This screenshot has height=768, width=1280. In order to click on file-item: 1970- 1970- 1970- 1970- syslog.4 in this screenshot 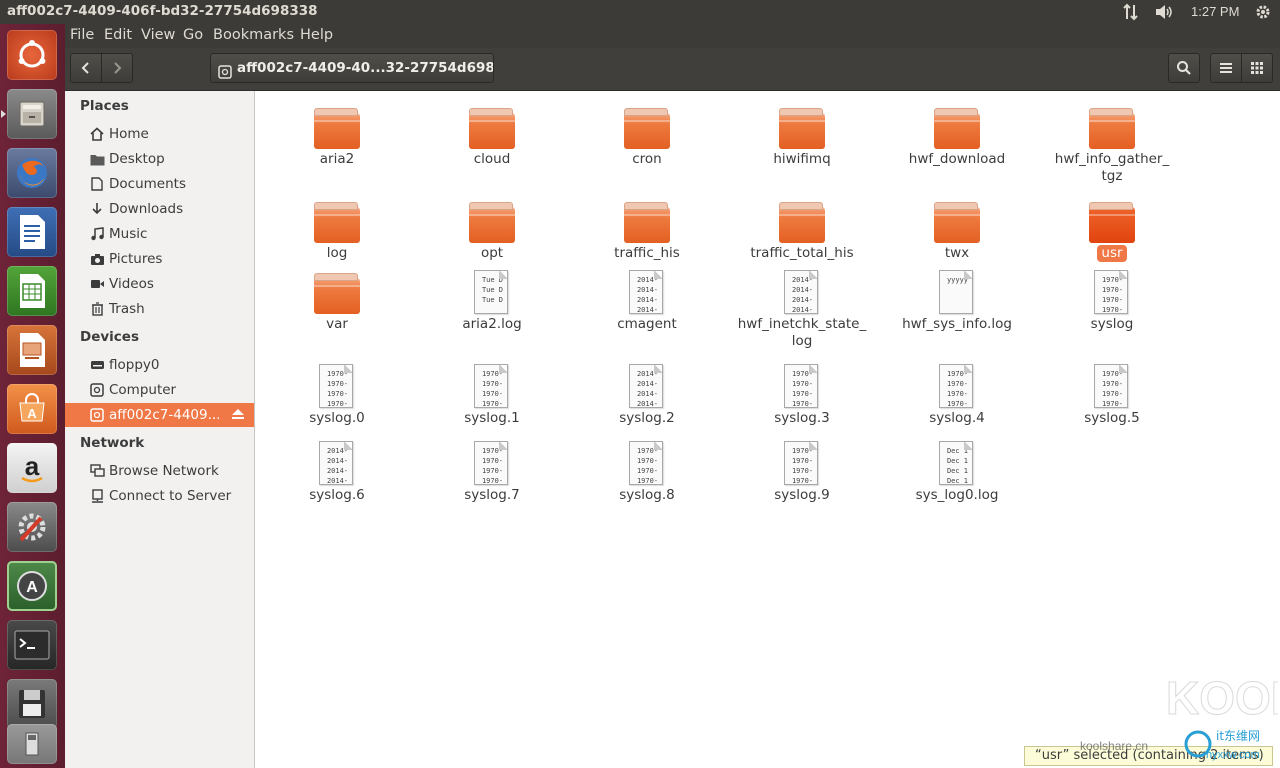, I will do `click(957, 394)`.